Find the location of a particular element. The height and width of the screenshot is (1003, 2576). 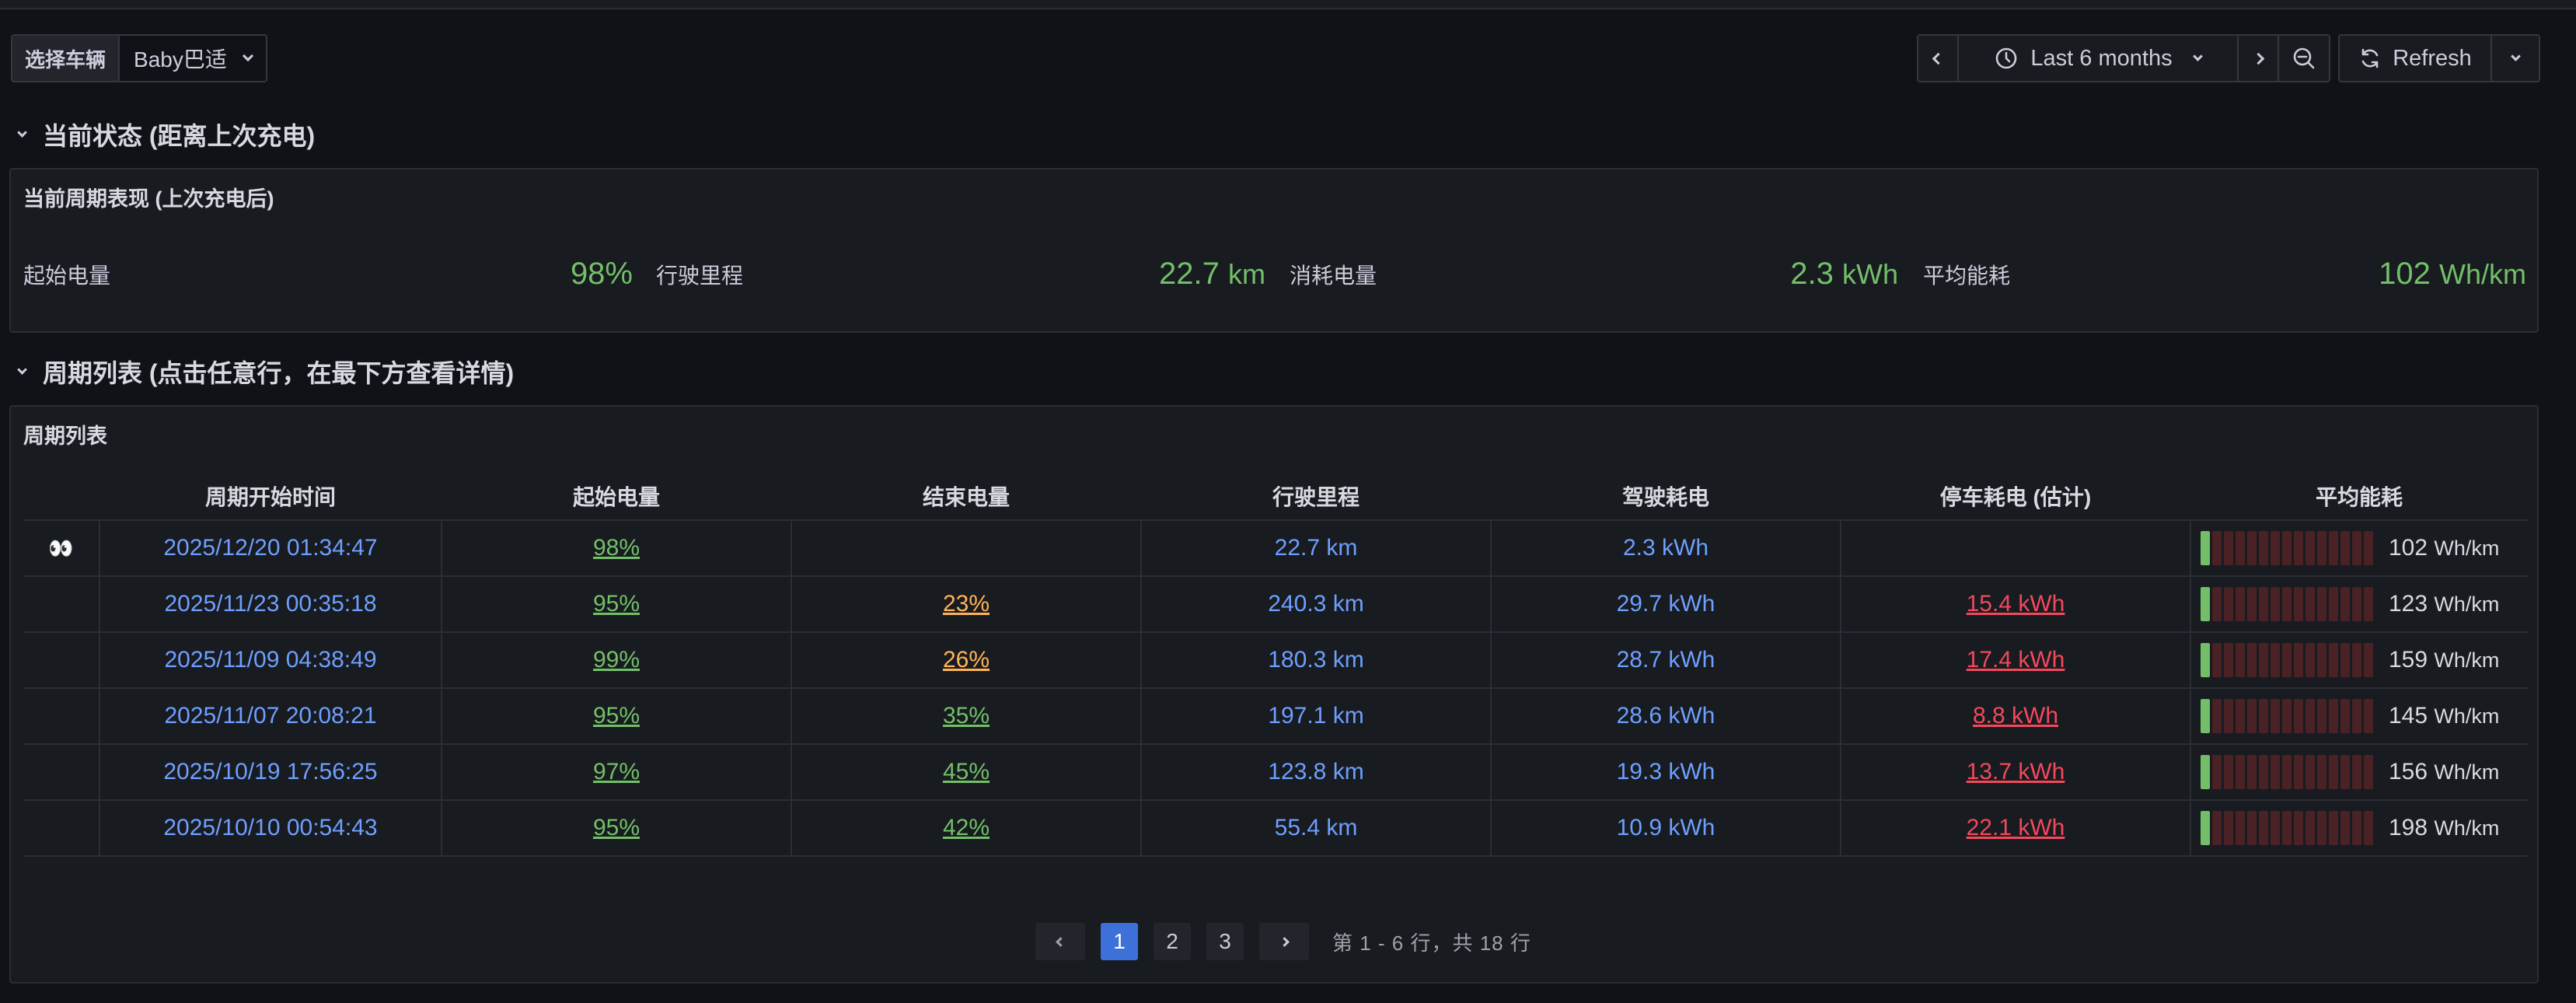

cell-distance: 22.7 km is located at coordinates (1317, 548).